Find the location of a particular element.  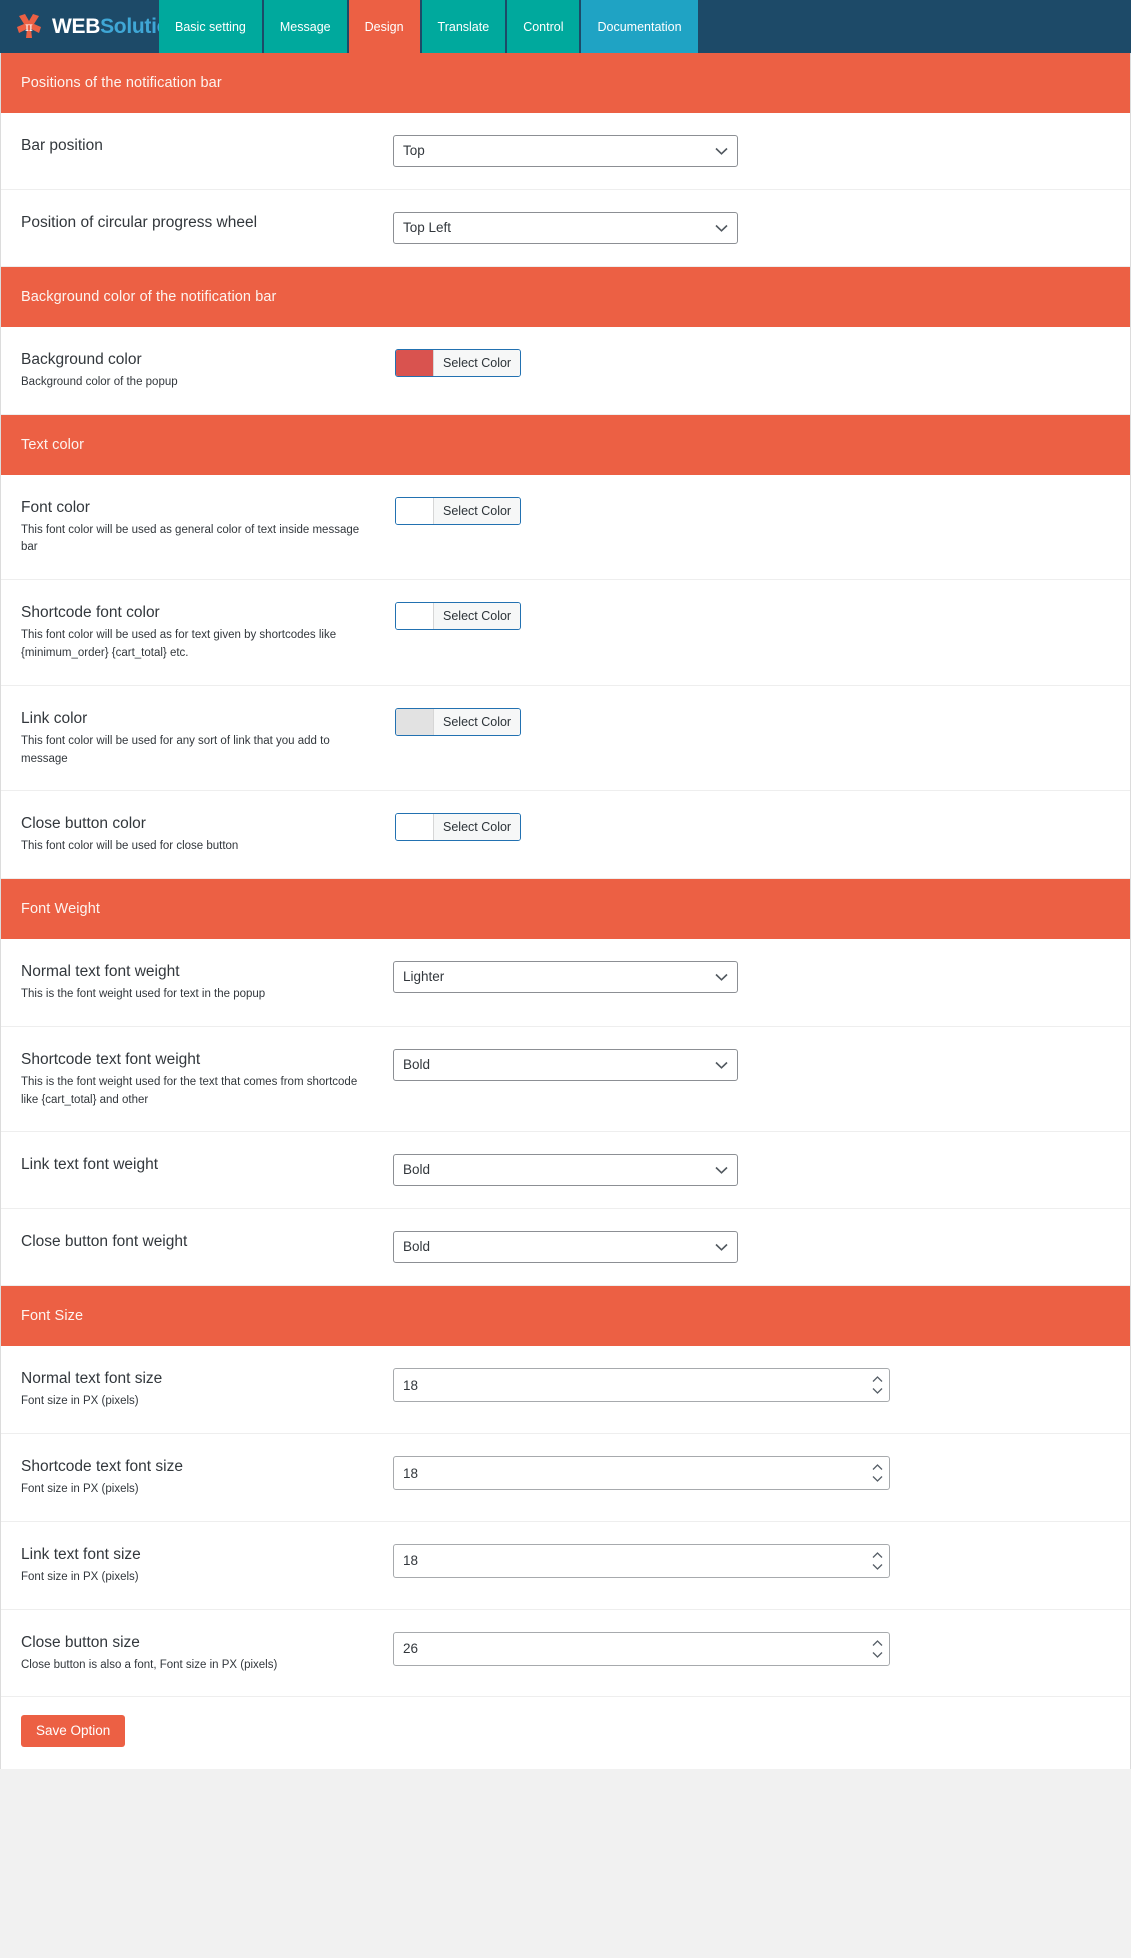

brand-logo-area: π WEBSolution is located at coordinates (91, 26).